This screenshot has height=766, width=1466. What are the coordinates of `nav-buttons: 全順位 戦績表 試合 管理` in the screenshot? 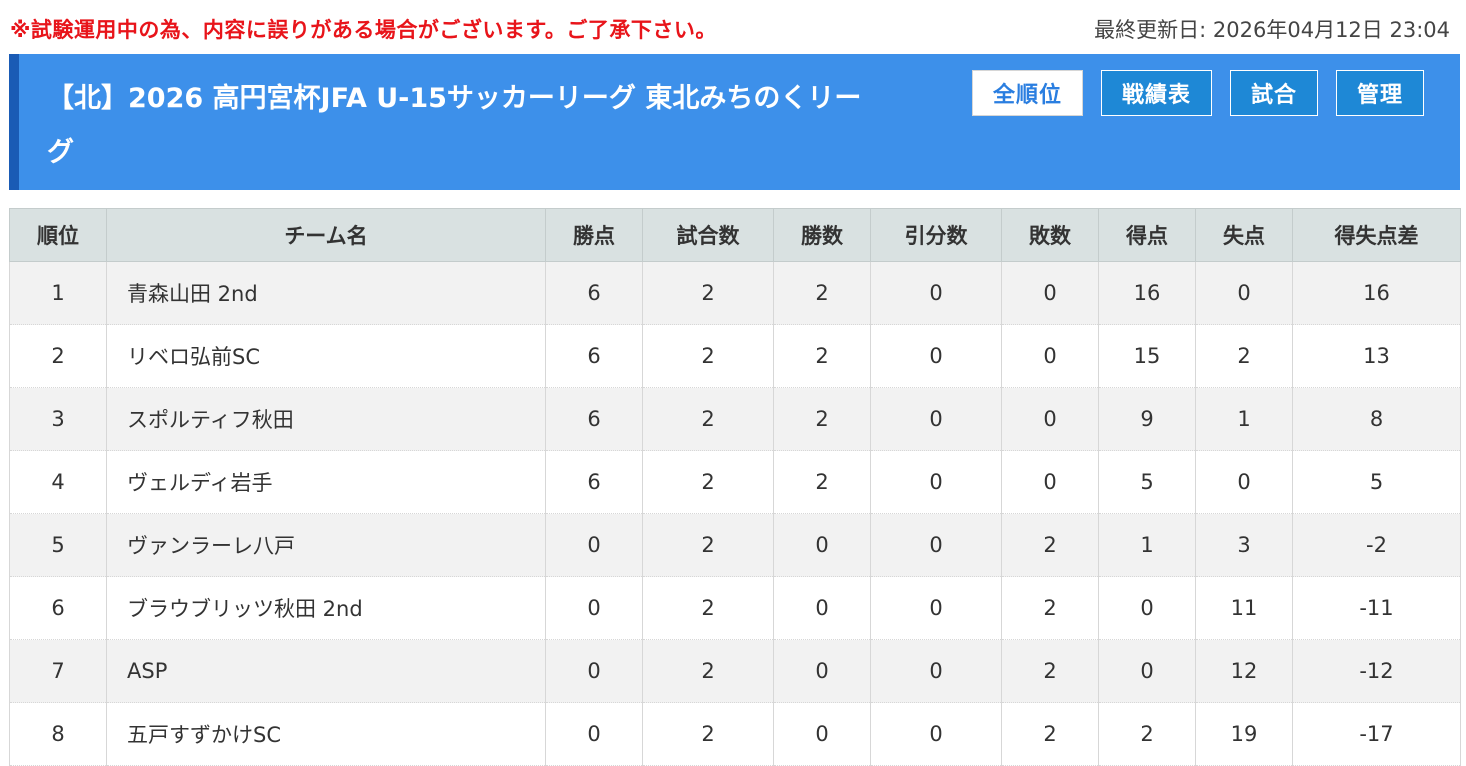 It's located at (1197, 93).